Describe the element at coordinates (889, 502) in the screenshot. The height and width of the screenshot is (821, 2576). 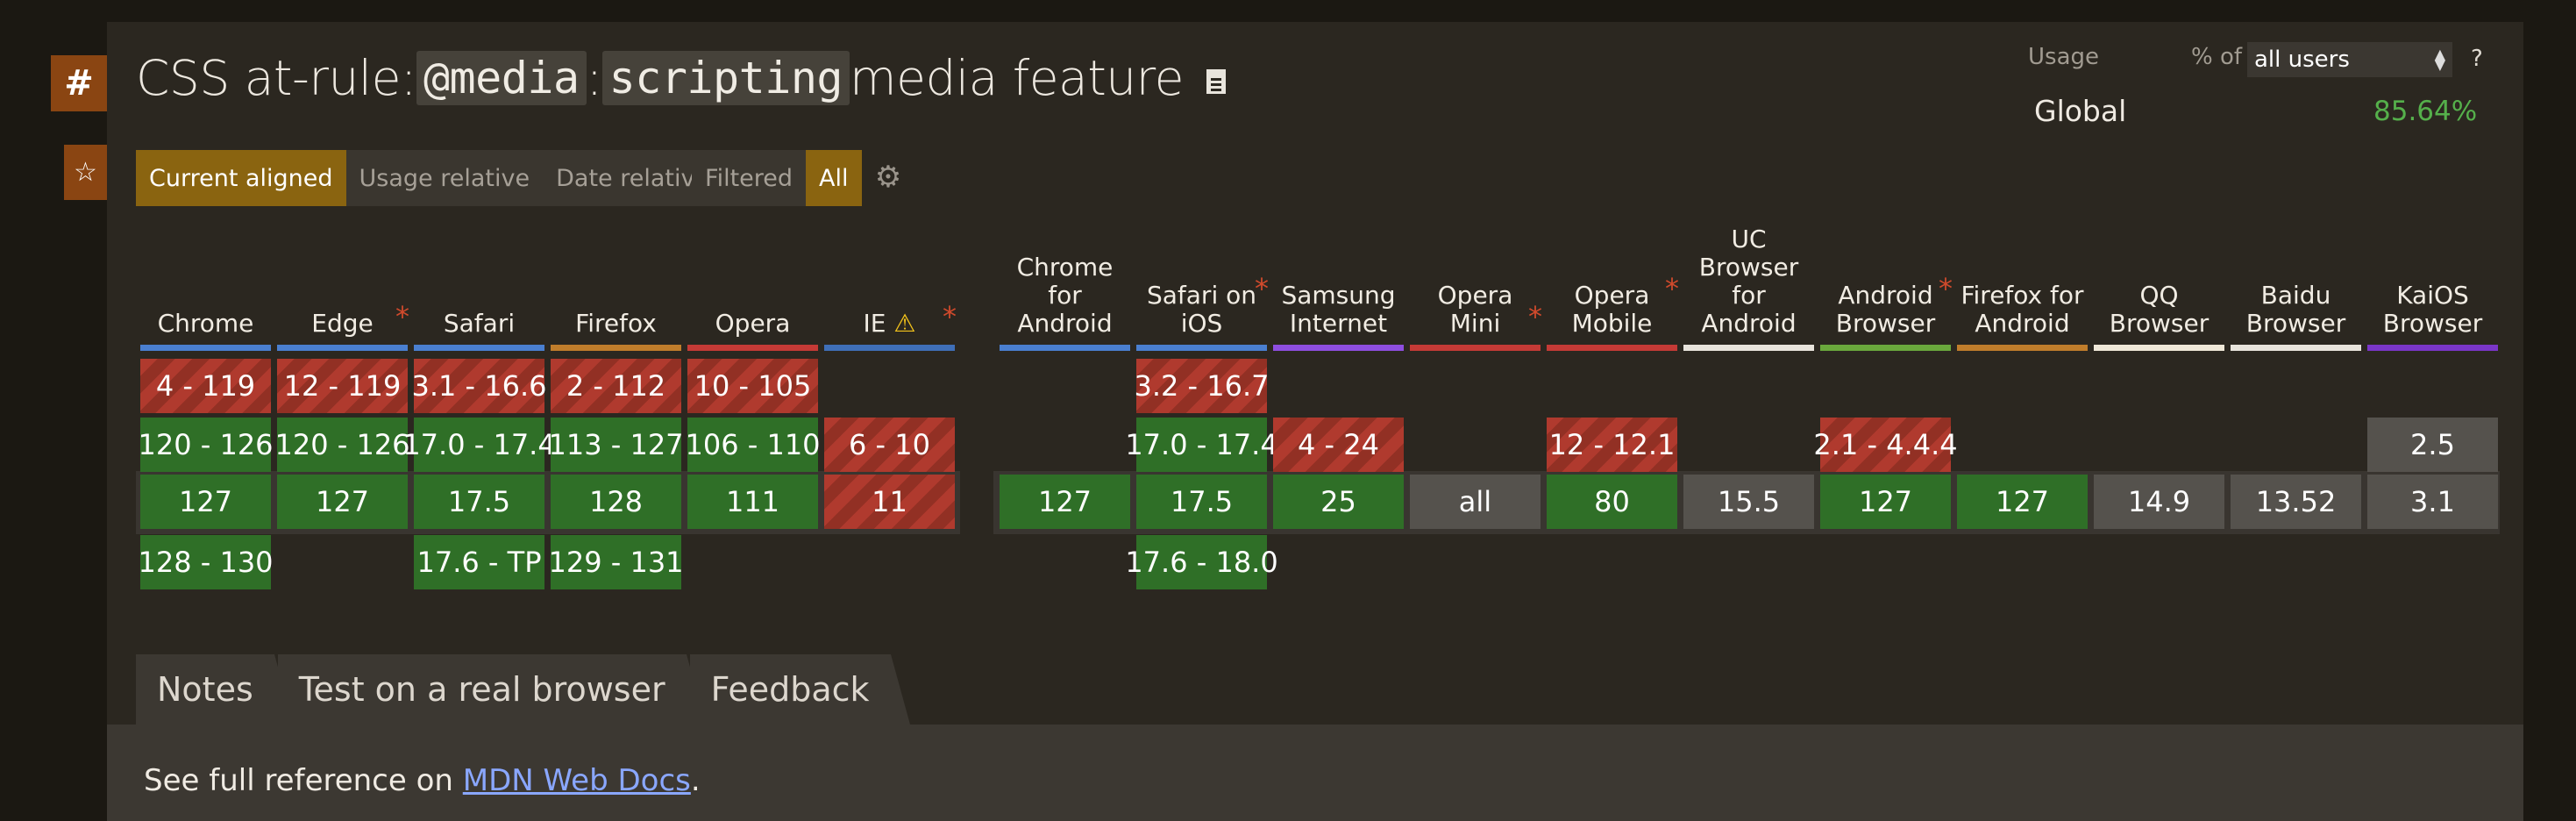
I see `version-cell: 11` at that location.